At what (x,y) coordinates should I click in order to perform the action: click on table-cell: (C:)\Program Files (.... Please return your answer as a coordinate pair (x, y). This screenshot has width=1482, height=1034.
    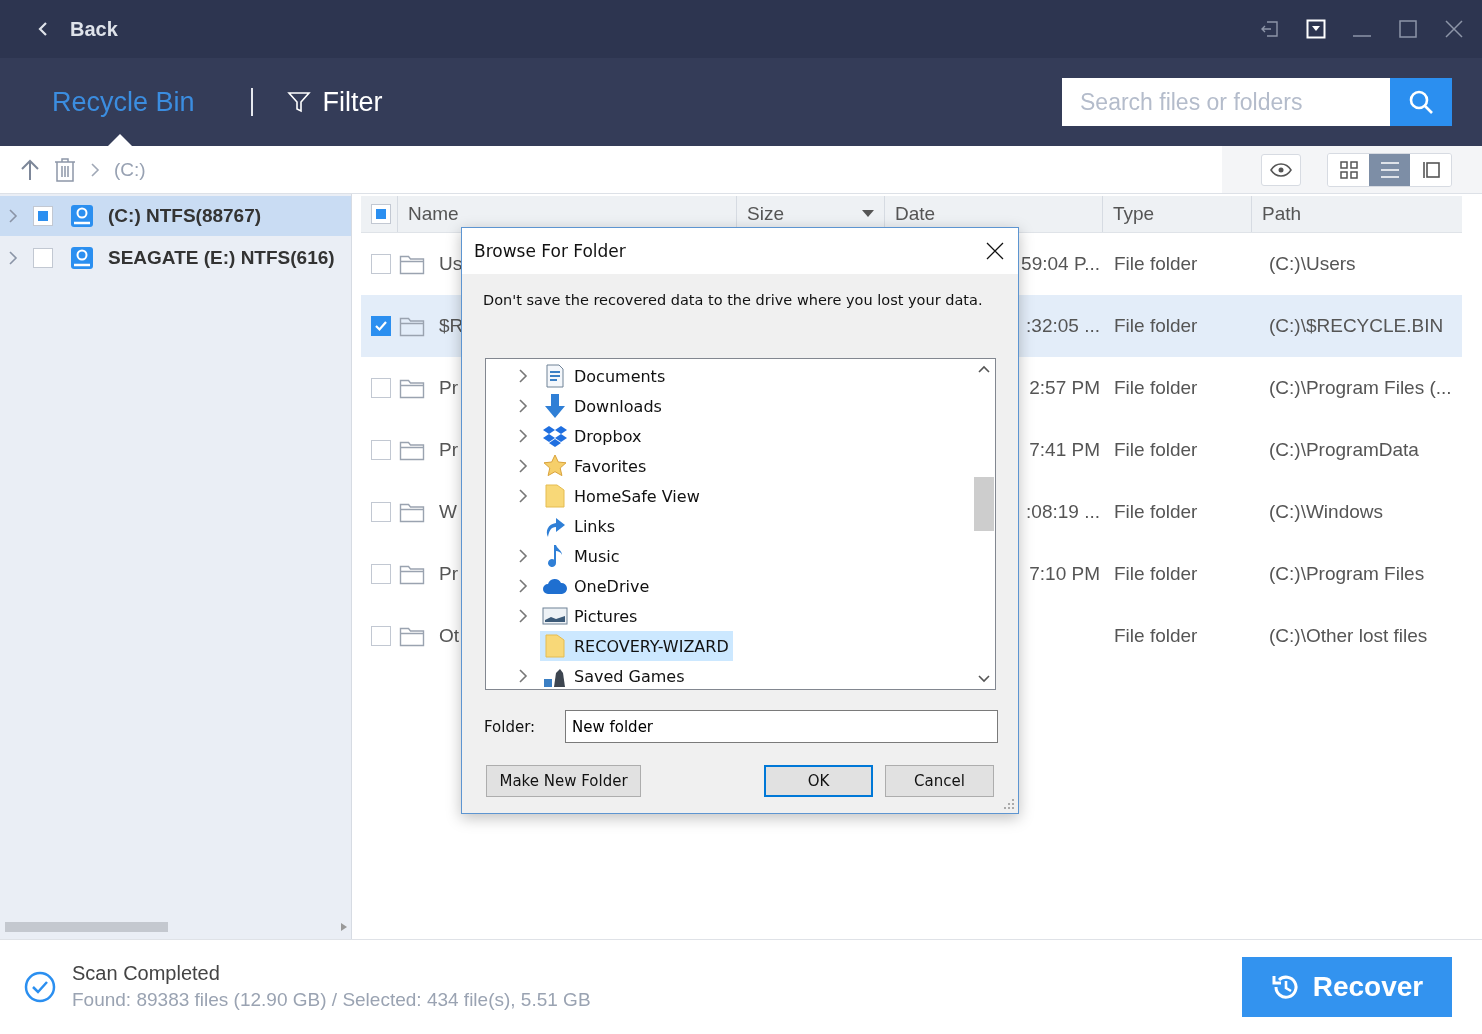
    Looking at the image, I should click on (1360, 388).